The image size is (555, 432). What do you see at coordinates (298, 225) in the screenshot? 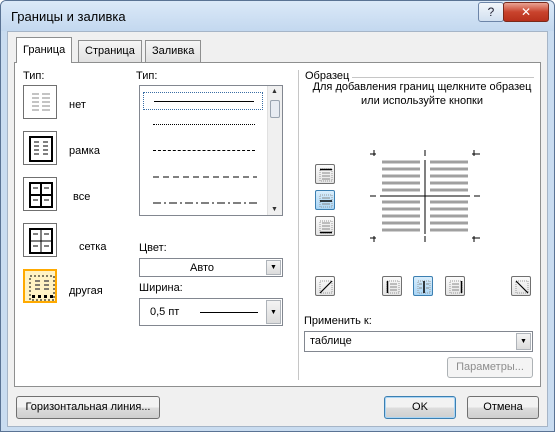
I see `column-divider` at bounding box center [298, 225].